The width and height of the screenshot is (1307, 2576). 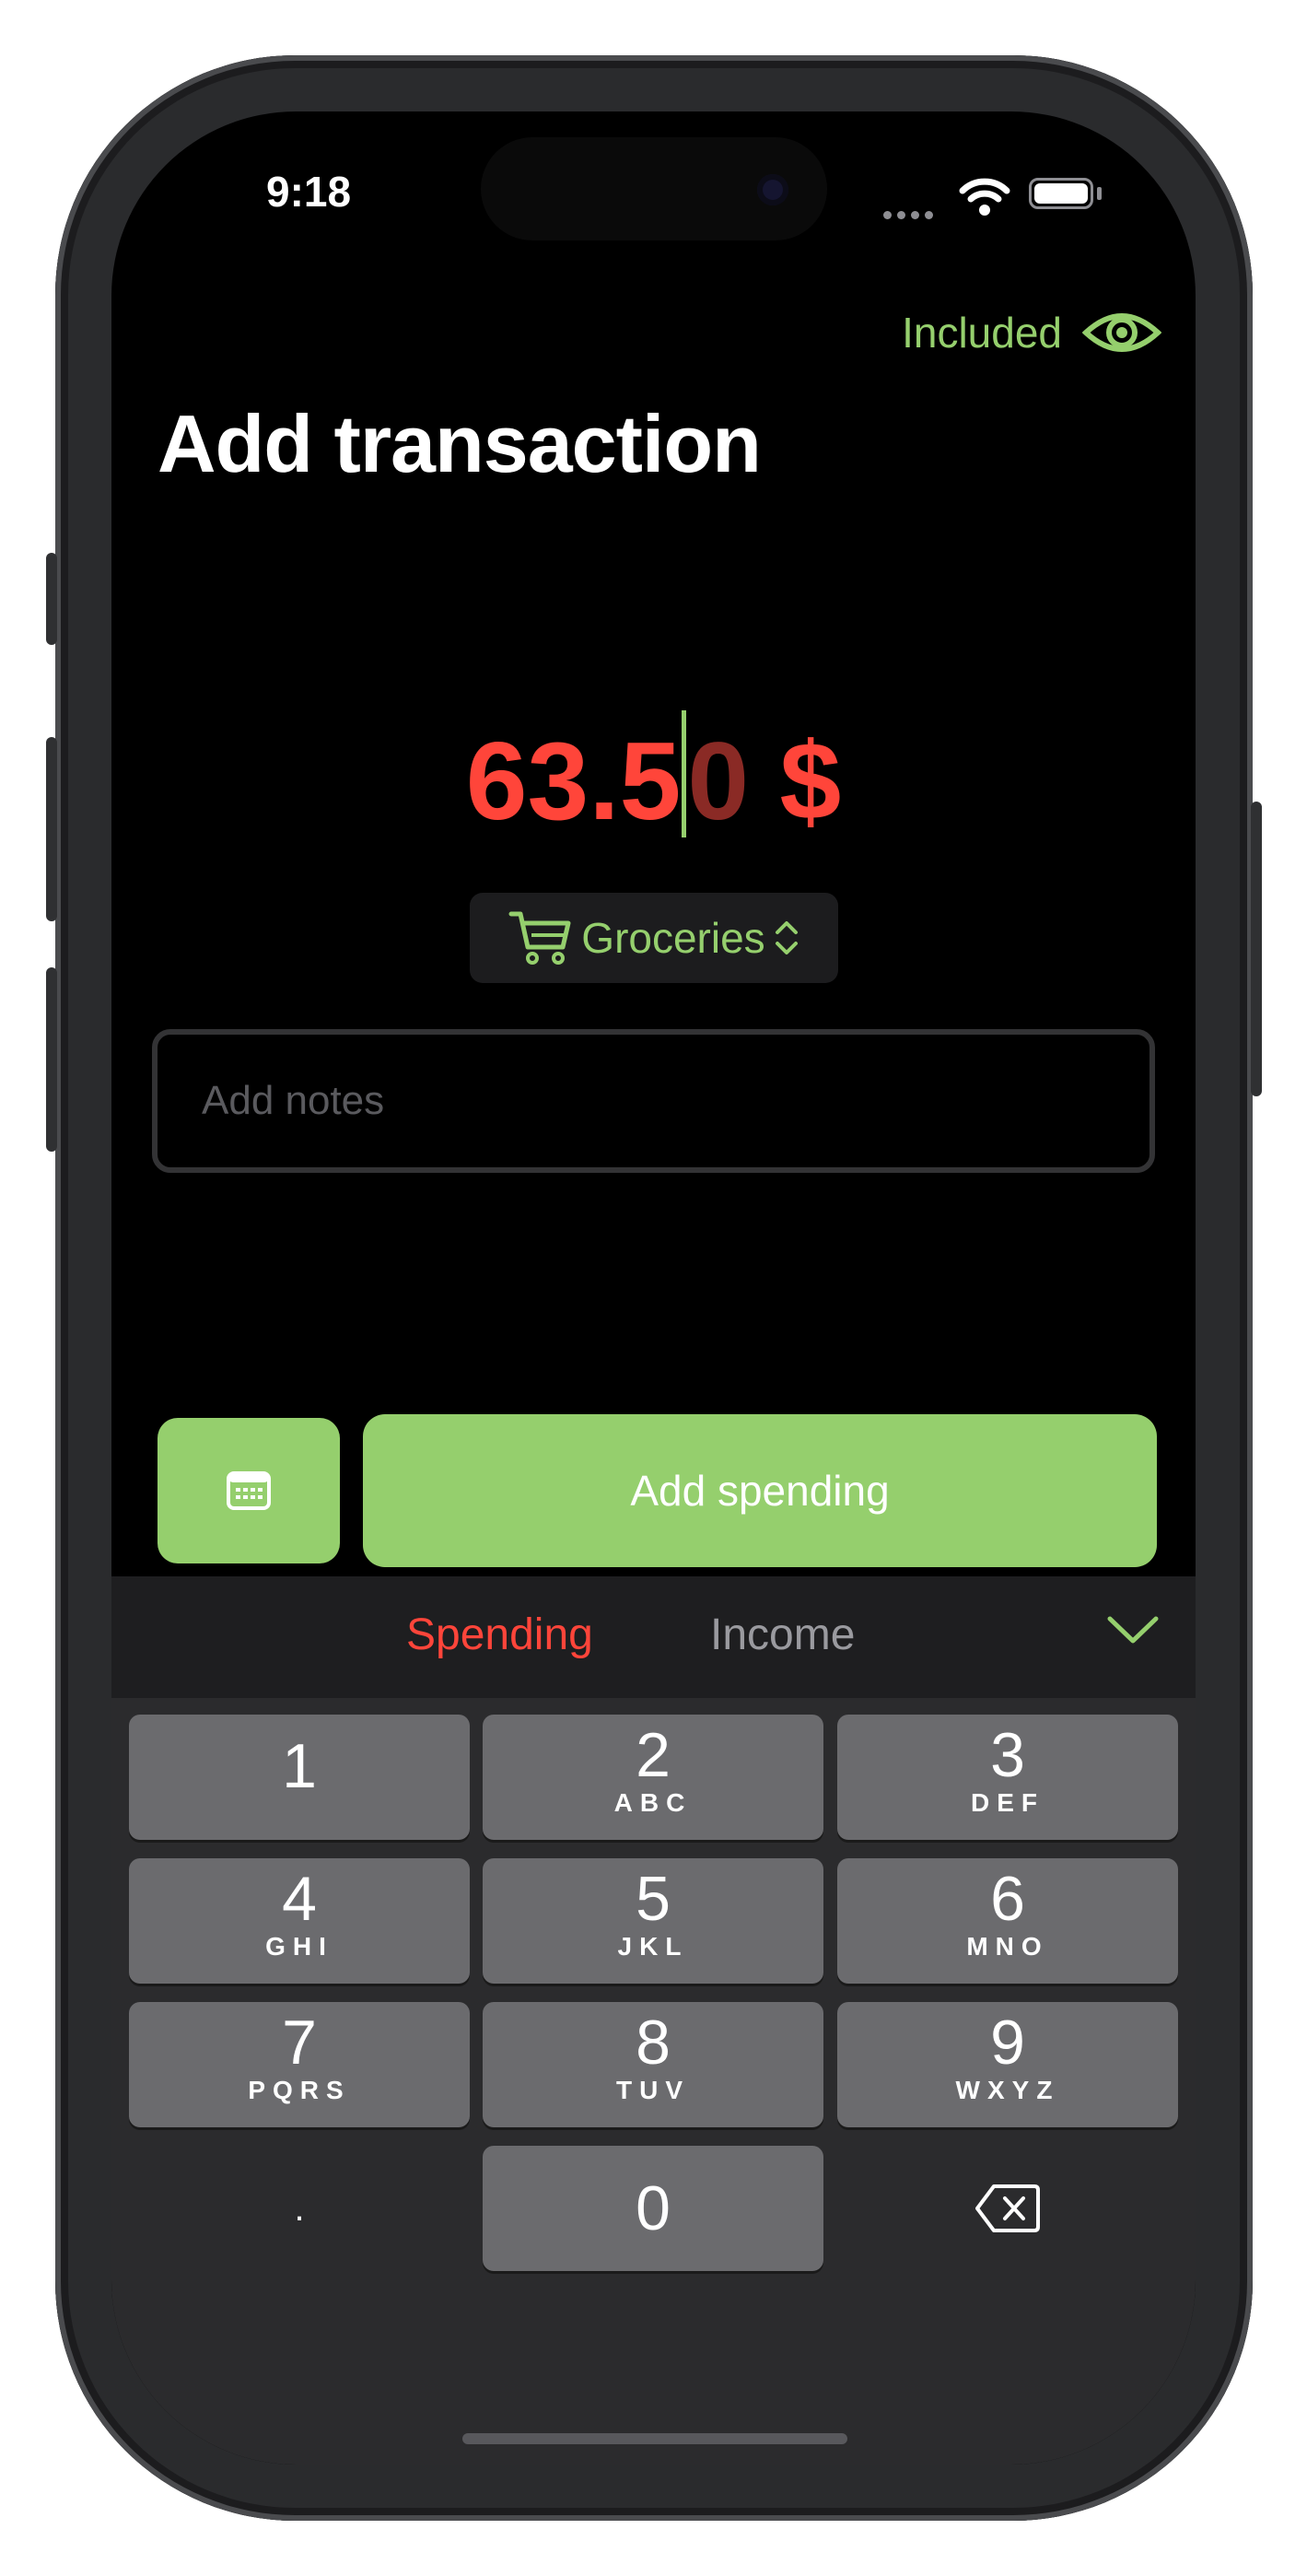 I want to click on status-time: 9:18, so click(x=309, y=192).